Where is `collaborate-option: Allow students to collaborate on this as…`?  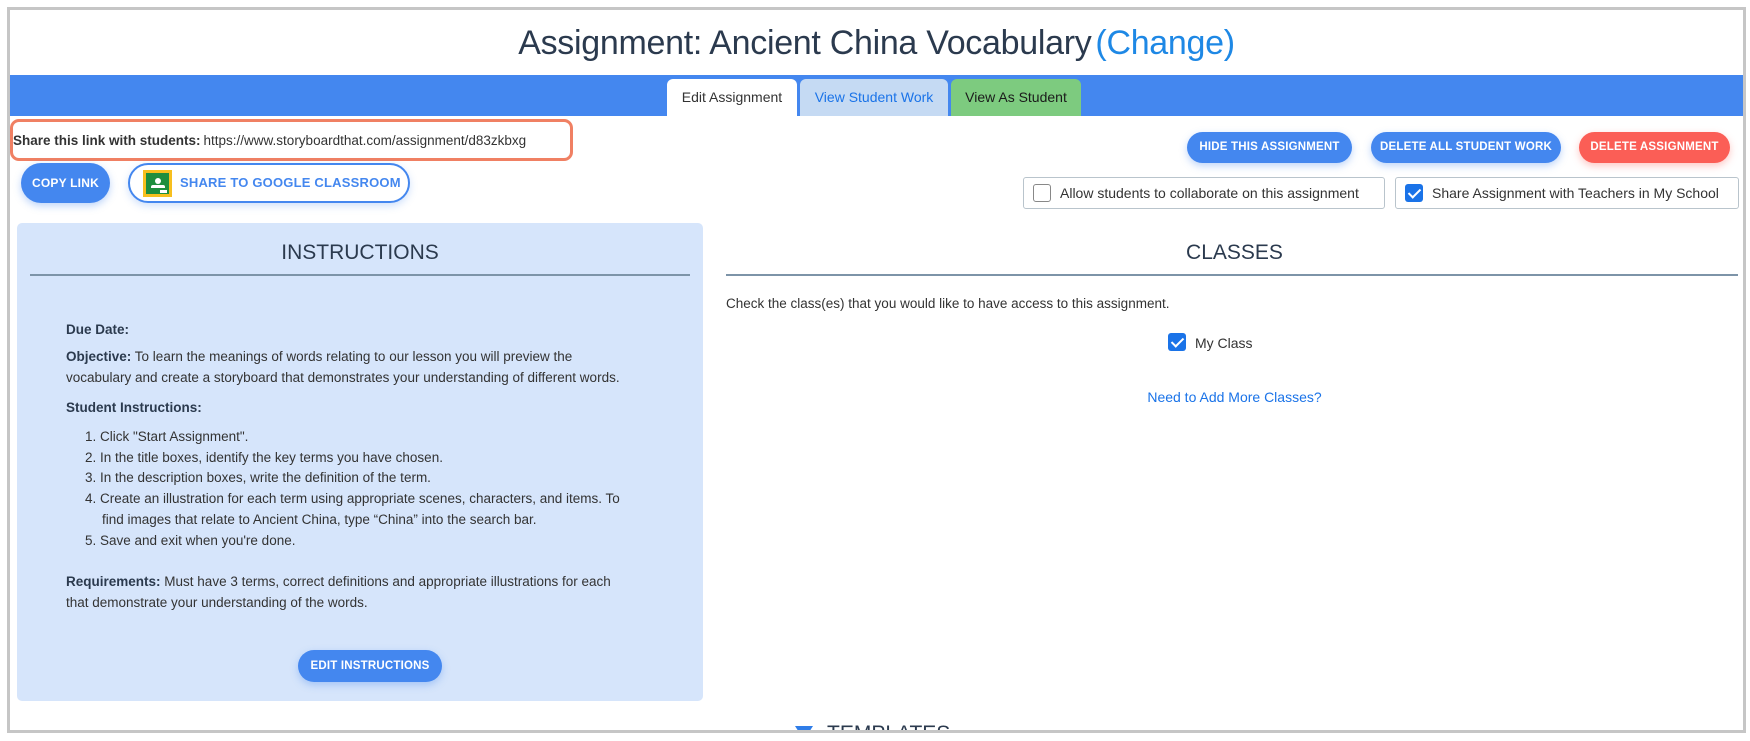
collaborate-option: Allow students to collaborate on this as… is located at coordinates (1204, 193).